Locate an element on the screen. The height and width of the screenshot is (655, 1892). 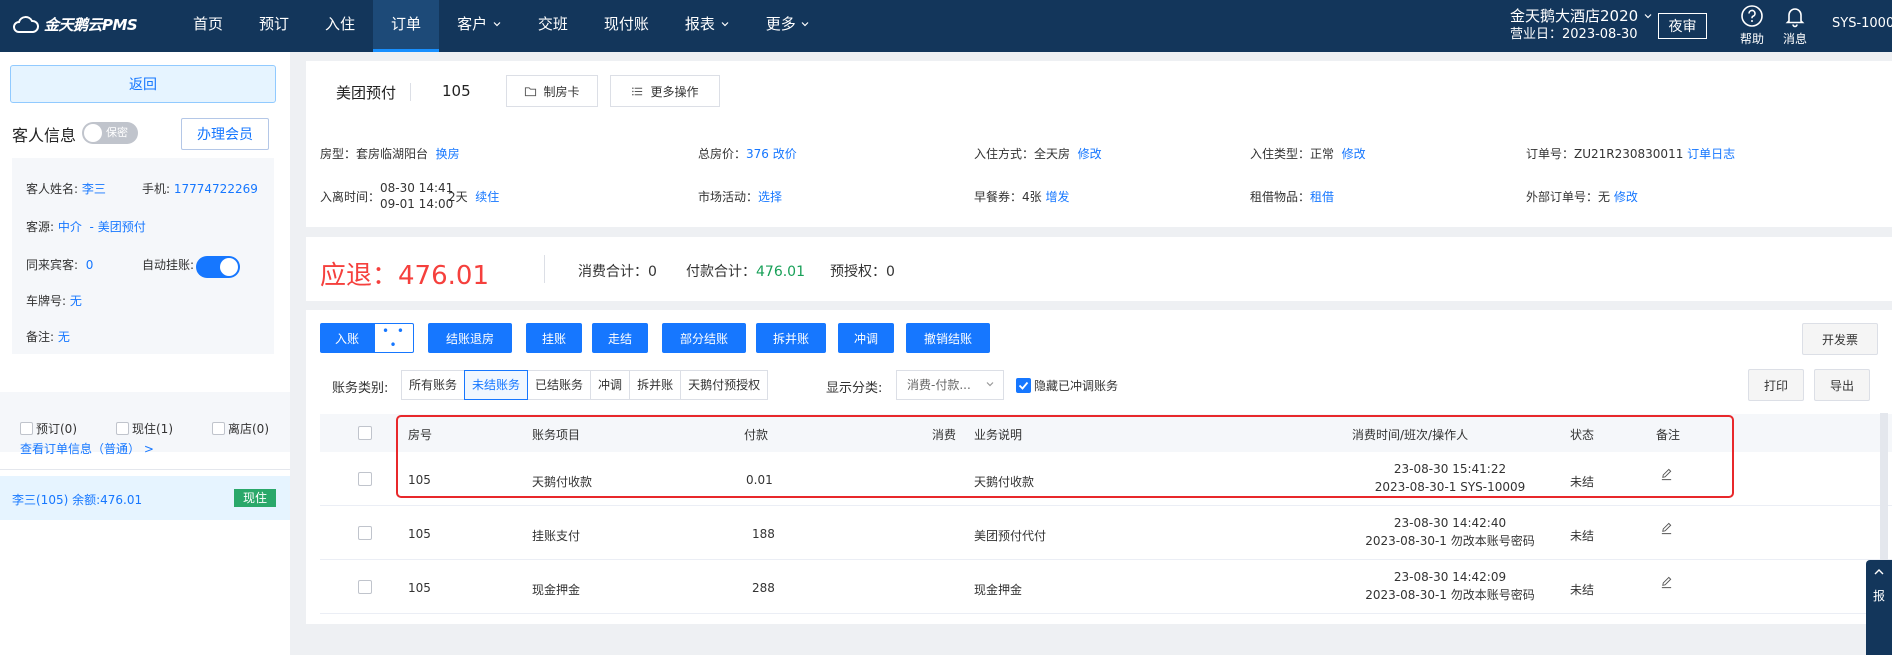
messages-button: 消息 is located at coordinates (1795, 25).